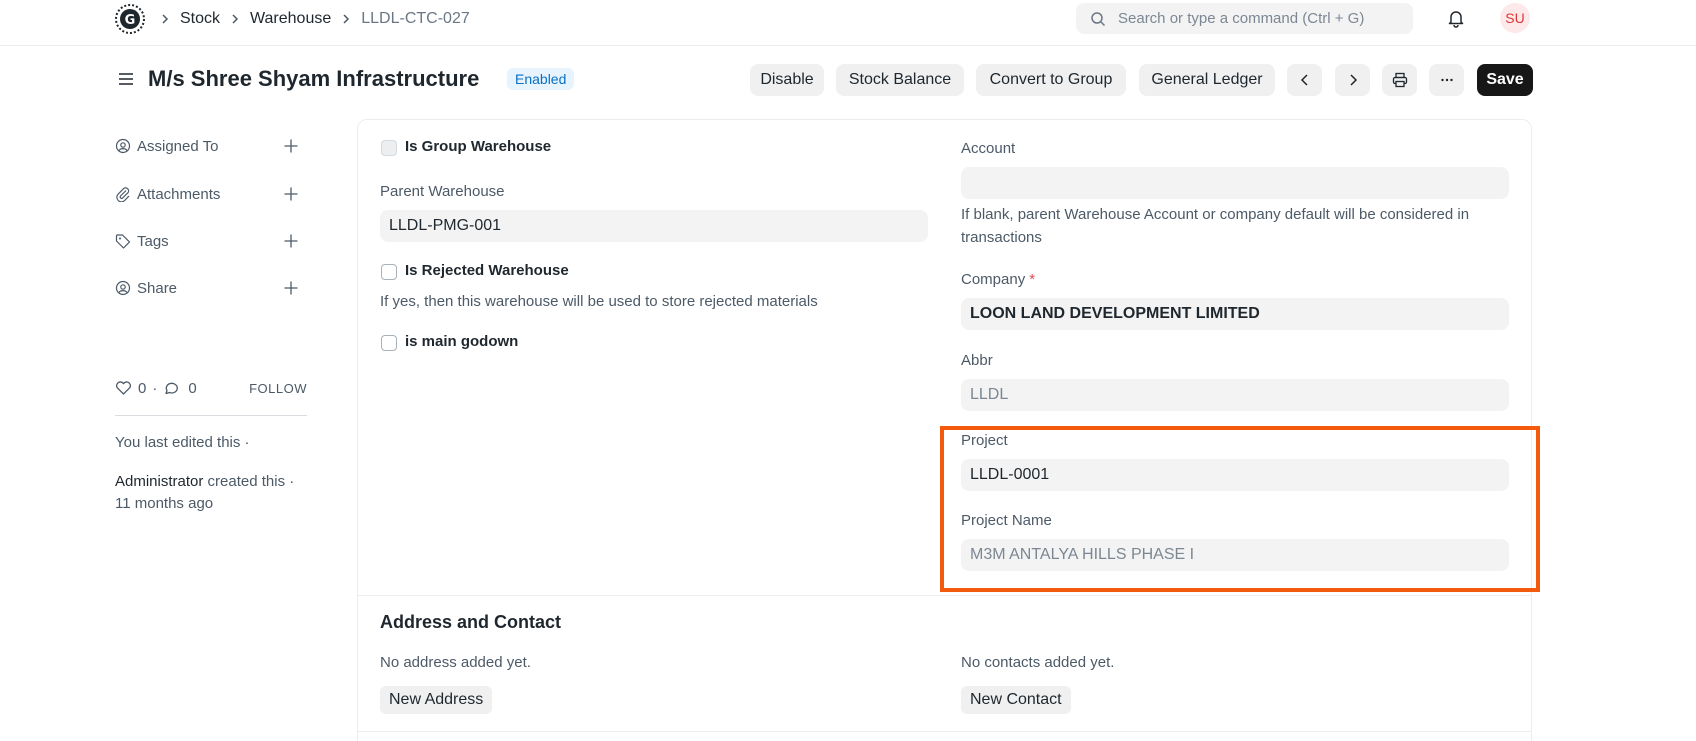 The image size is (1696, 741). I want to click on parent-warehouse-label: Parent Warehouse, so click(442, 191).